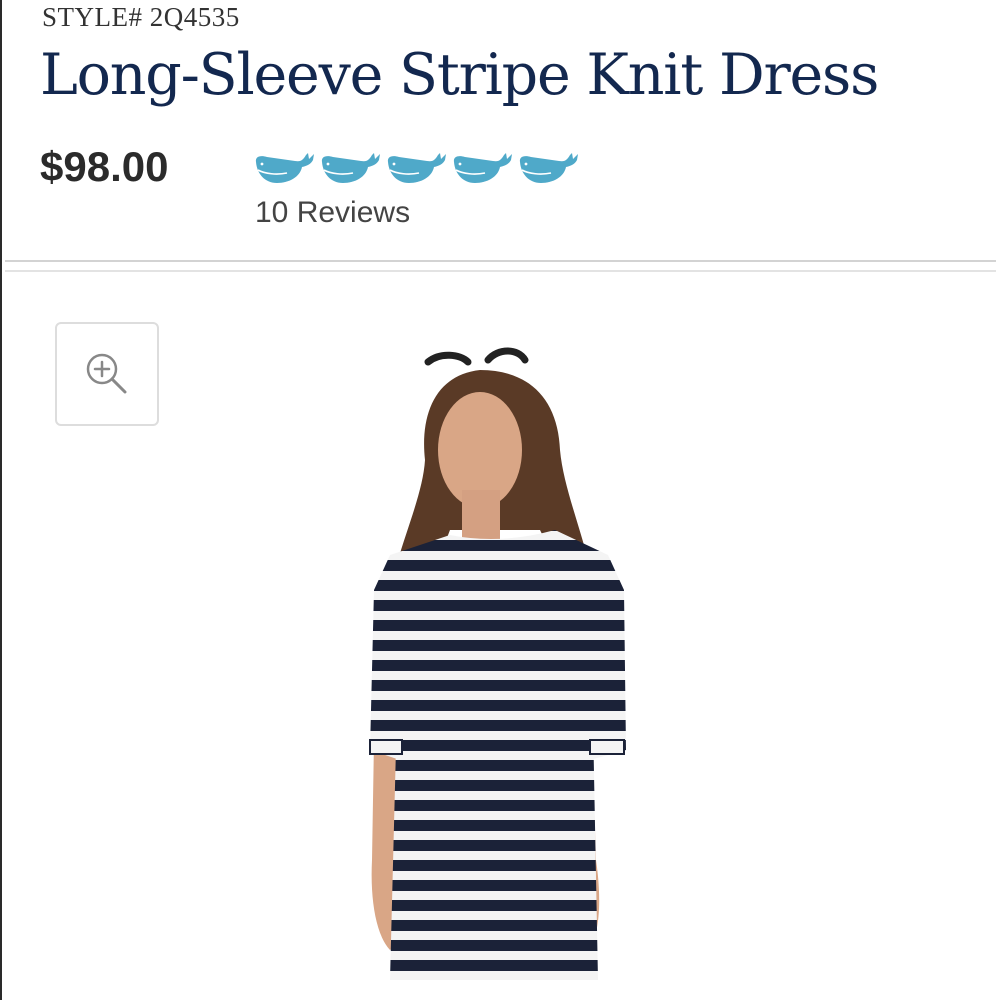 The width and height of the screenshot is (1000, 1000). Describe the element at coordinates (459, 75) in the screenshot. I see `product-title: Long-Sleeve Stripe Knit Dress` at that location.